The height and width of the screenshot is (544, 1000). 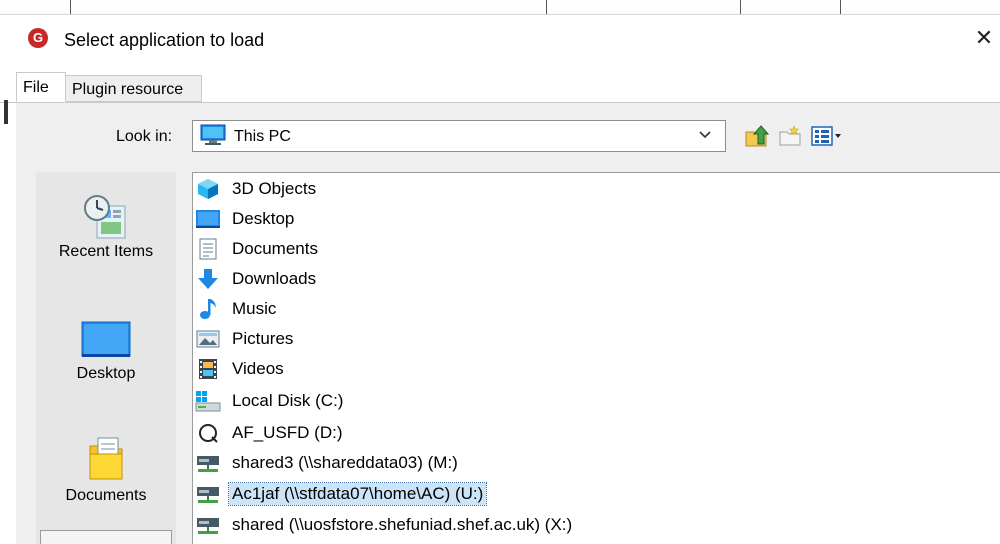 I want to click on list-item-local-disk: Local Disk (C:), so click(x=270, y=401).